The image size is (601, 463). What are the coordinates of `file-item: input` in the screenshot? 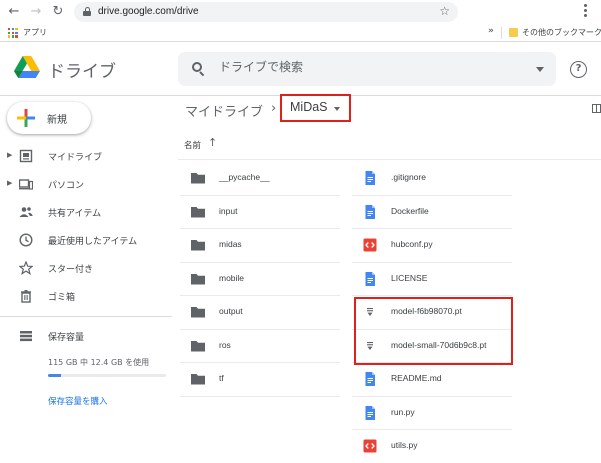 It's located at (260, 212).